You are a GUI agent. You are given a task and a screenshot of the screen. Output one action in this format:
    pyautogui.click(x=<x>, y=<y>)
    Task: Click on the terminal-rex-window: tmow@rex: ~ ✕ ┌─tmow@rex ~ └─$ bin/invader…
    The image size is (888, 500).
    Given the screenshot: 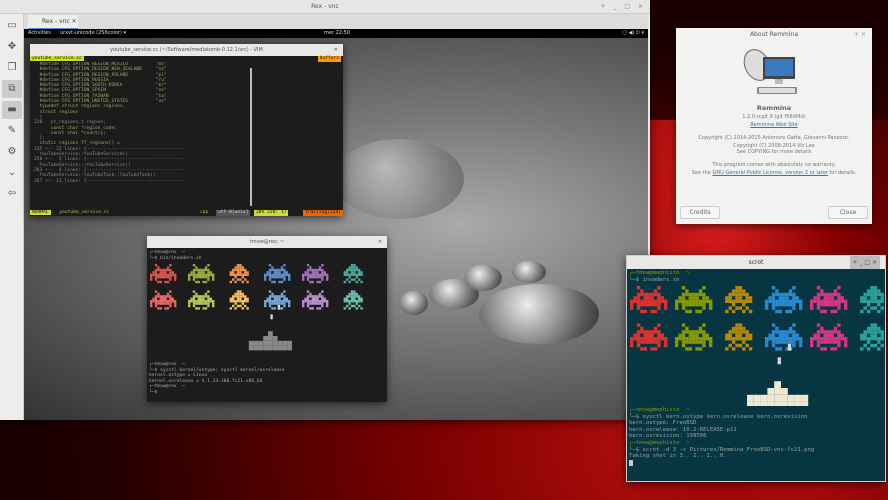 What is the action you would take?
    pyautogui.click(x=267, y=319)
    